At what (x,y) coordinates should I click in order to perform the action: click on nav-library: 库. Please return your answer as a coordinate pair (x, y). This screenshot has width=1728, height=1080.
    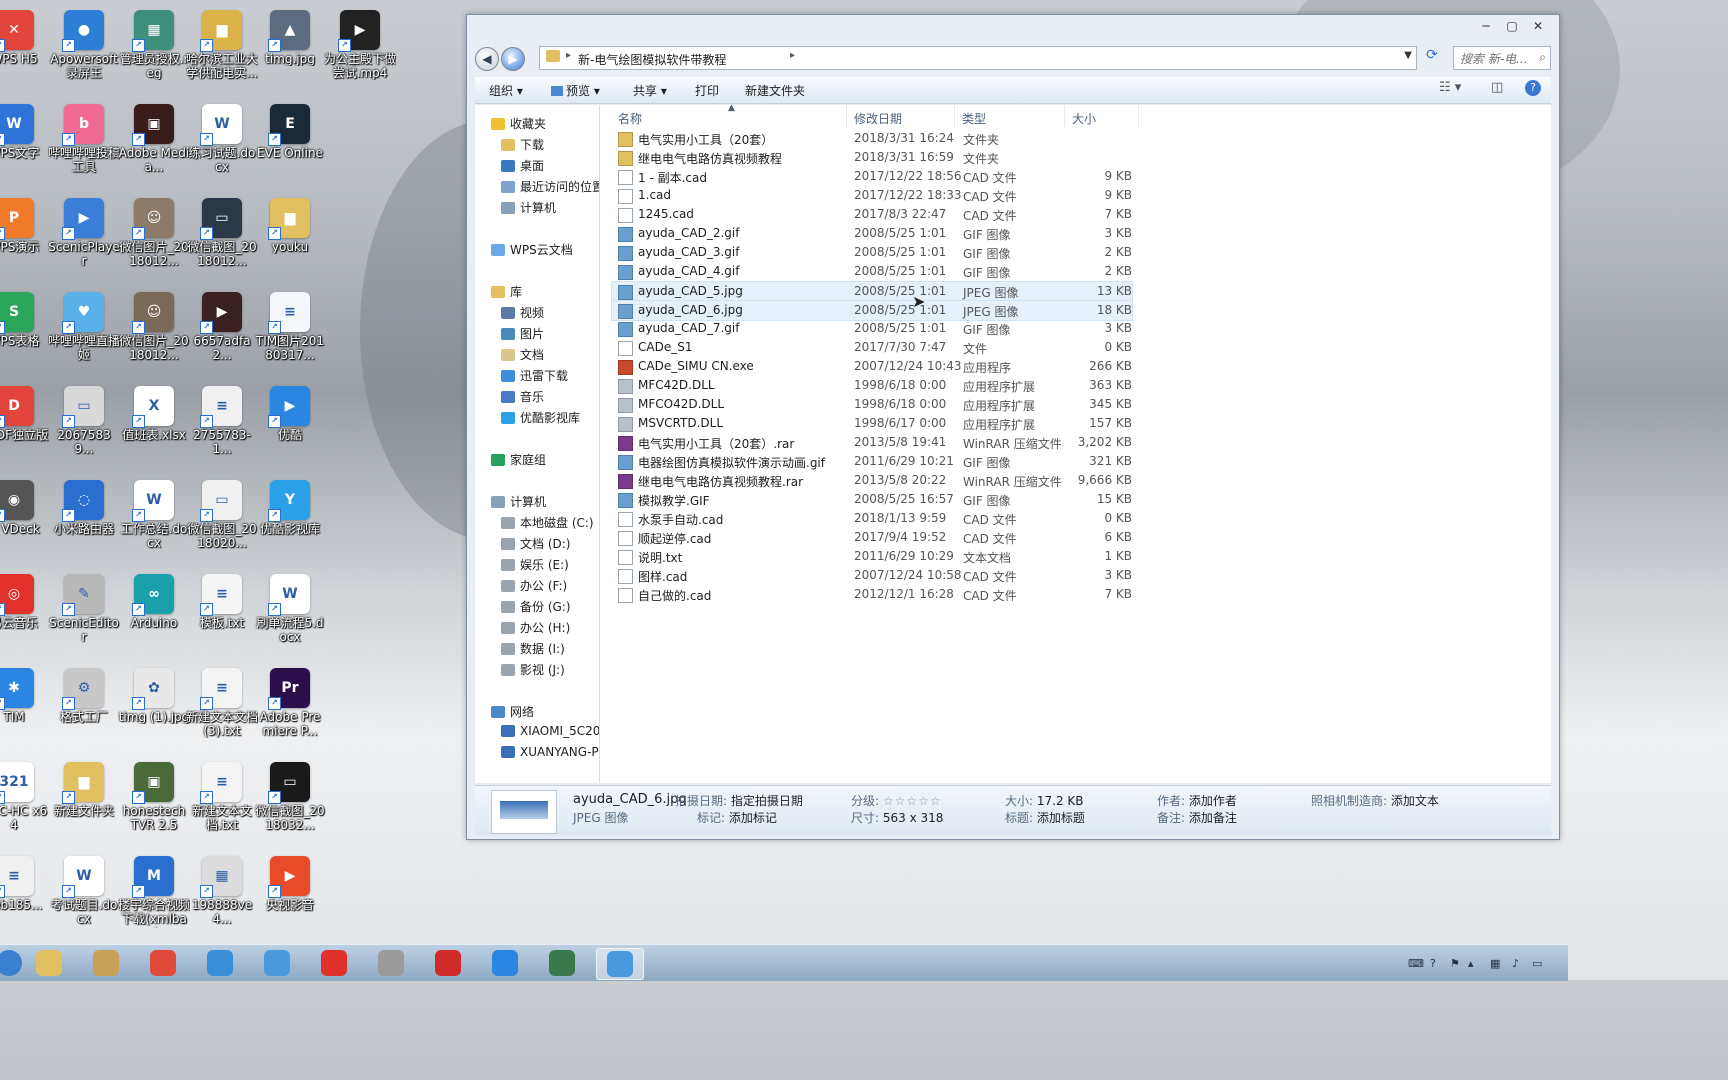
    Looking at the image, I should click on (506, 291).